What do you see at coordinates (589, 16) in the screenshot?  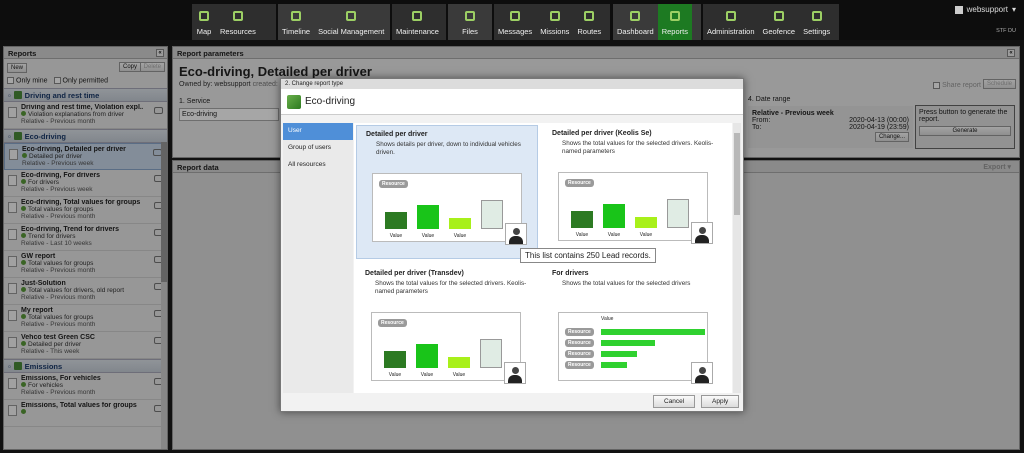 I see `routes-icon` at bounding box center [589, 16].